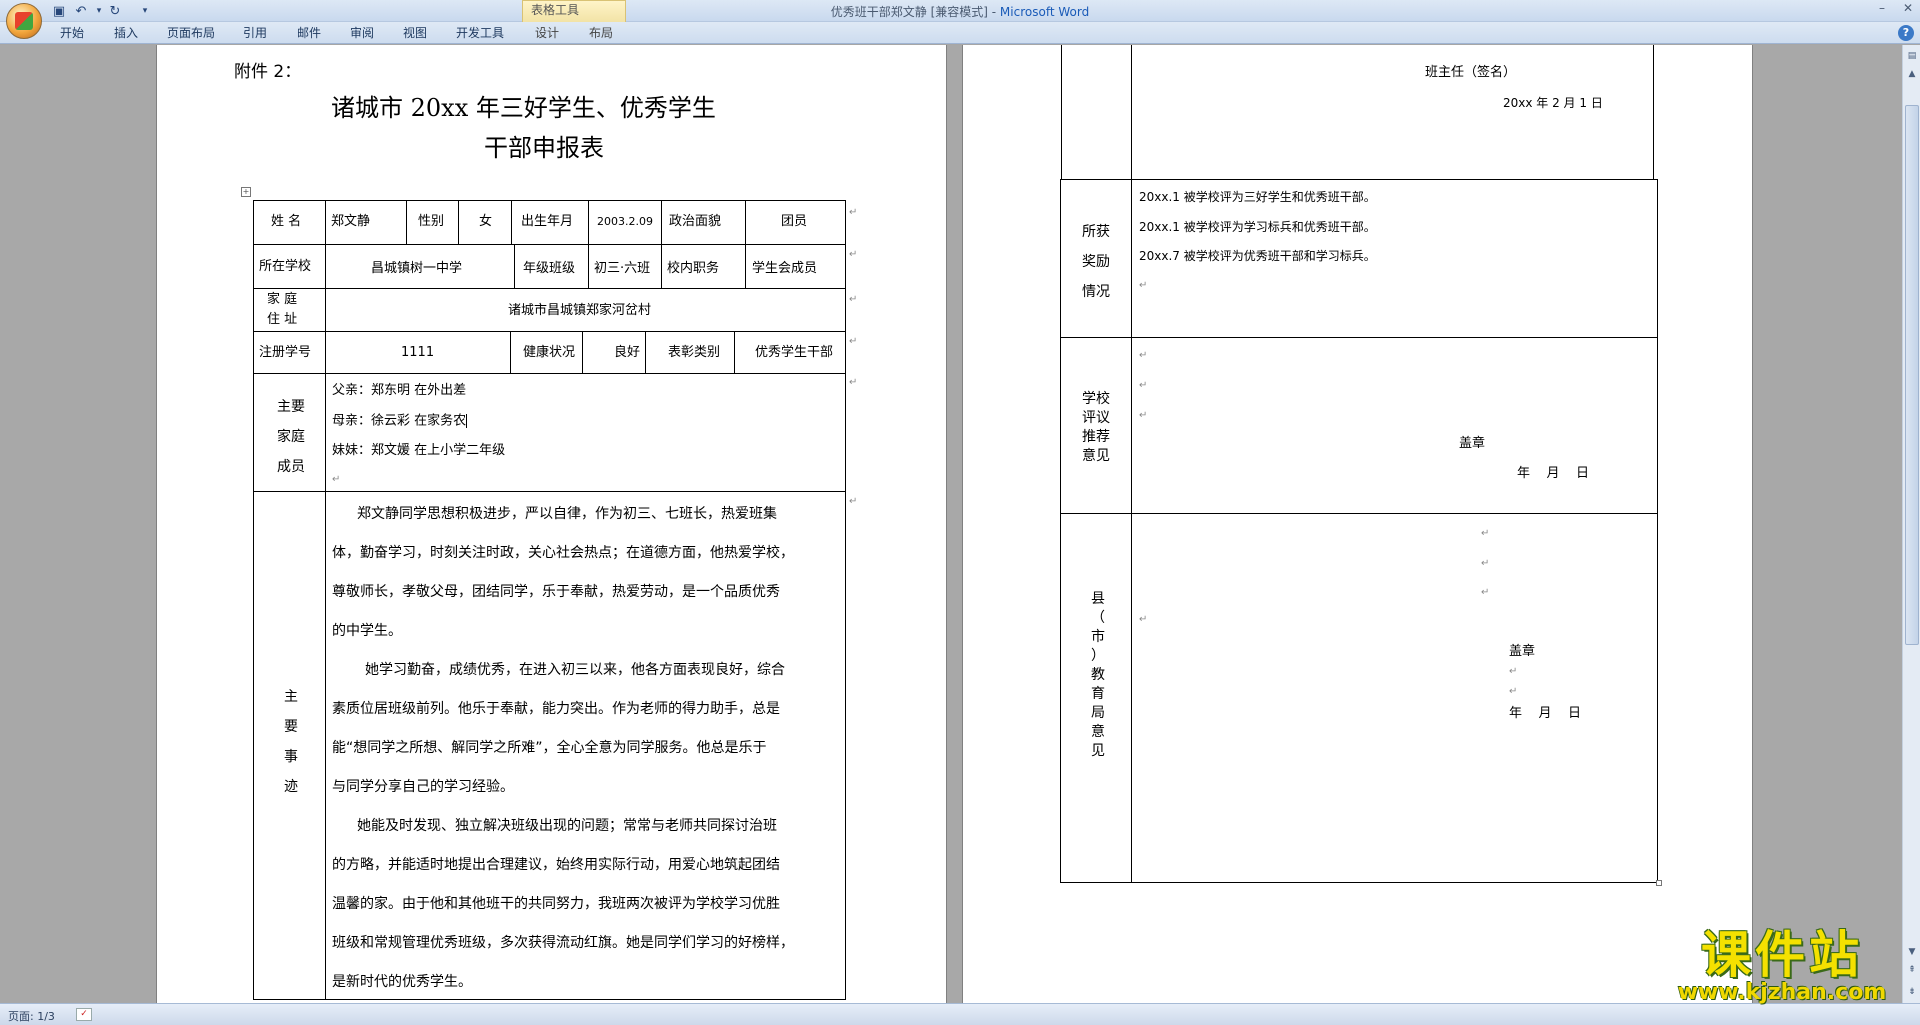 Image resolution: width=1920 pixels, height=1025 pixels. What do you see at coordinates (115, 11) in the screenshot?
I see `redo-icon: ↻` at bounding box center [115, 11].